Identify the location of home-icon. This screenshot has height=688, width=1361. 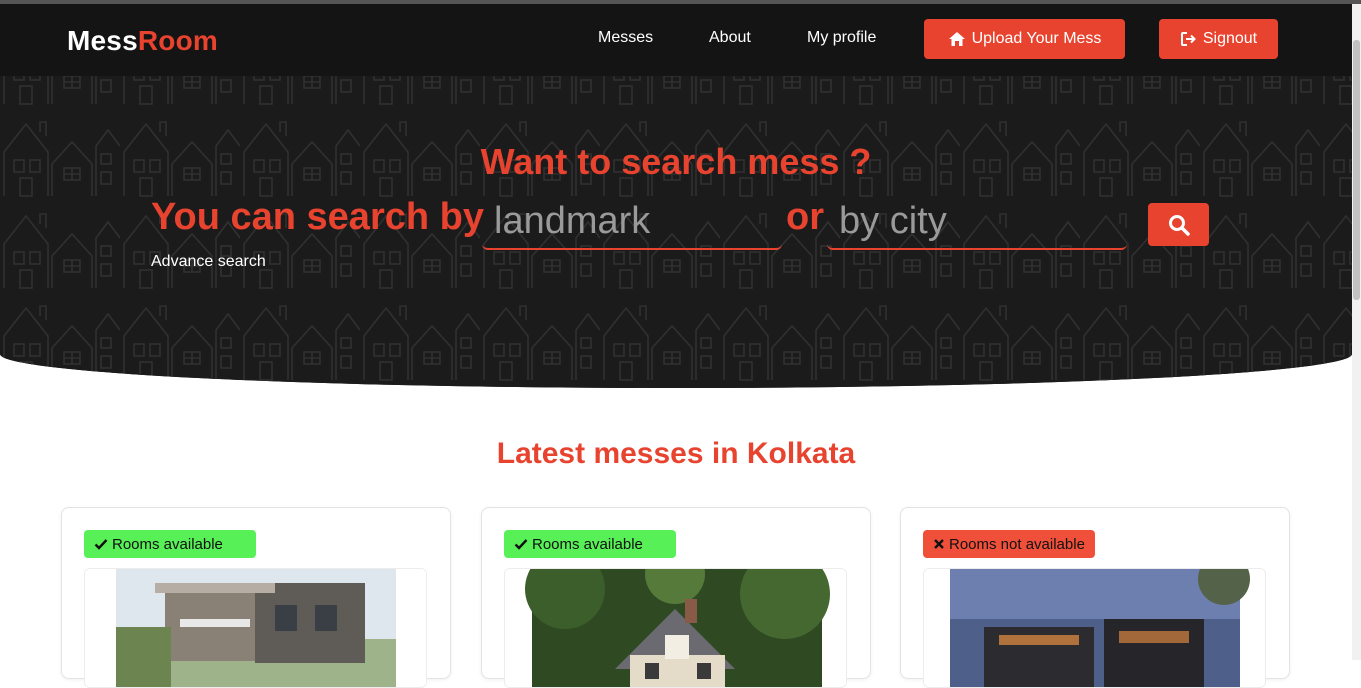
(956, 39).